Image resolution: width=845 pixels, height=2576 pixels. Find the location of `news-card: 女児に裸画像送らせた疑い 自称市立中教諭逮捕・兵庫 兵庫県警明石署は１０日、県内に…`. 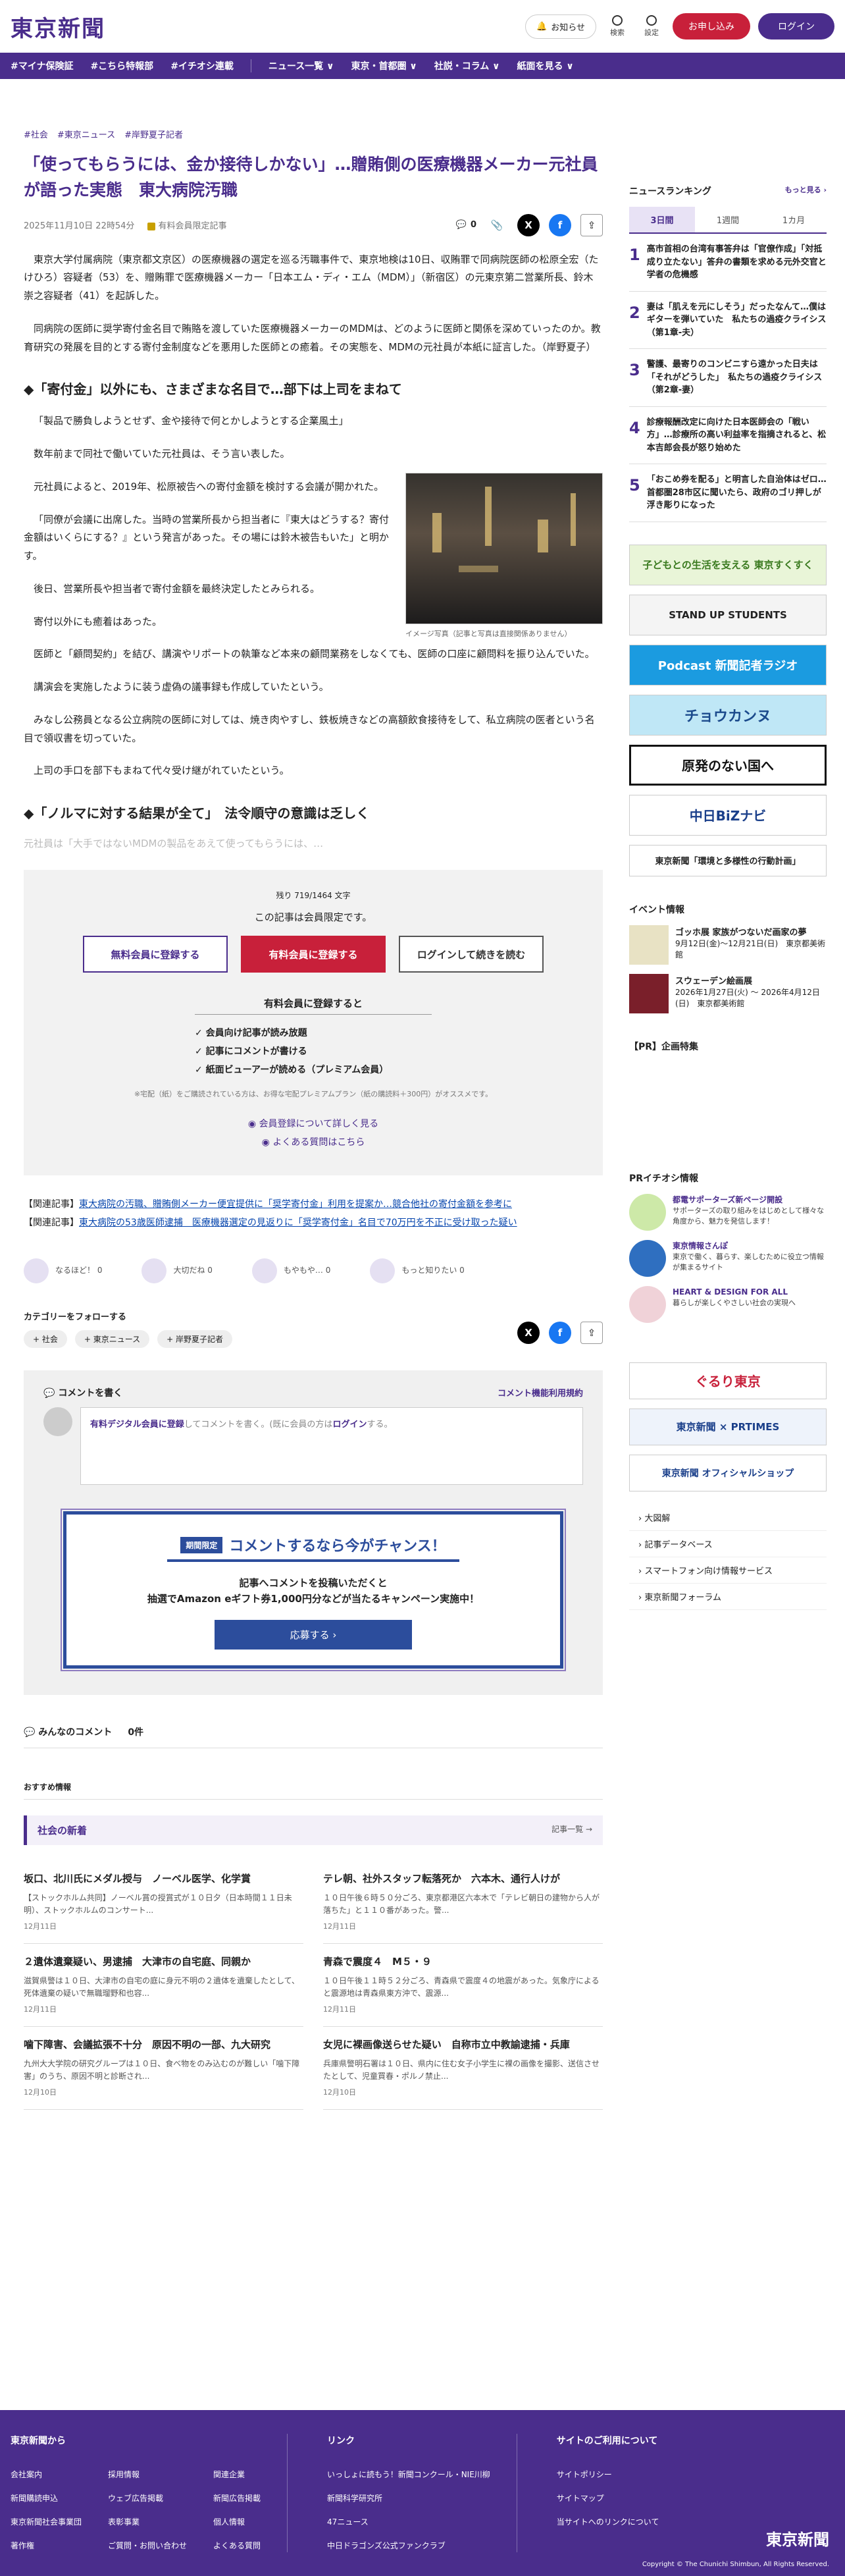

news-card: 女児に裸画像送らせた疑い 自称市立中教諭逮捕・兵庫 兵庫県警明石署は１０日、県内に… is located at coordinates (463, 2068).